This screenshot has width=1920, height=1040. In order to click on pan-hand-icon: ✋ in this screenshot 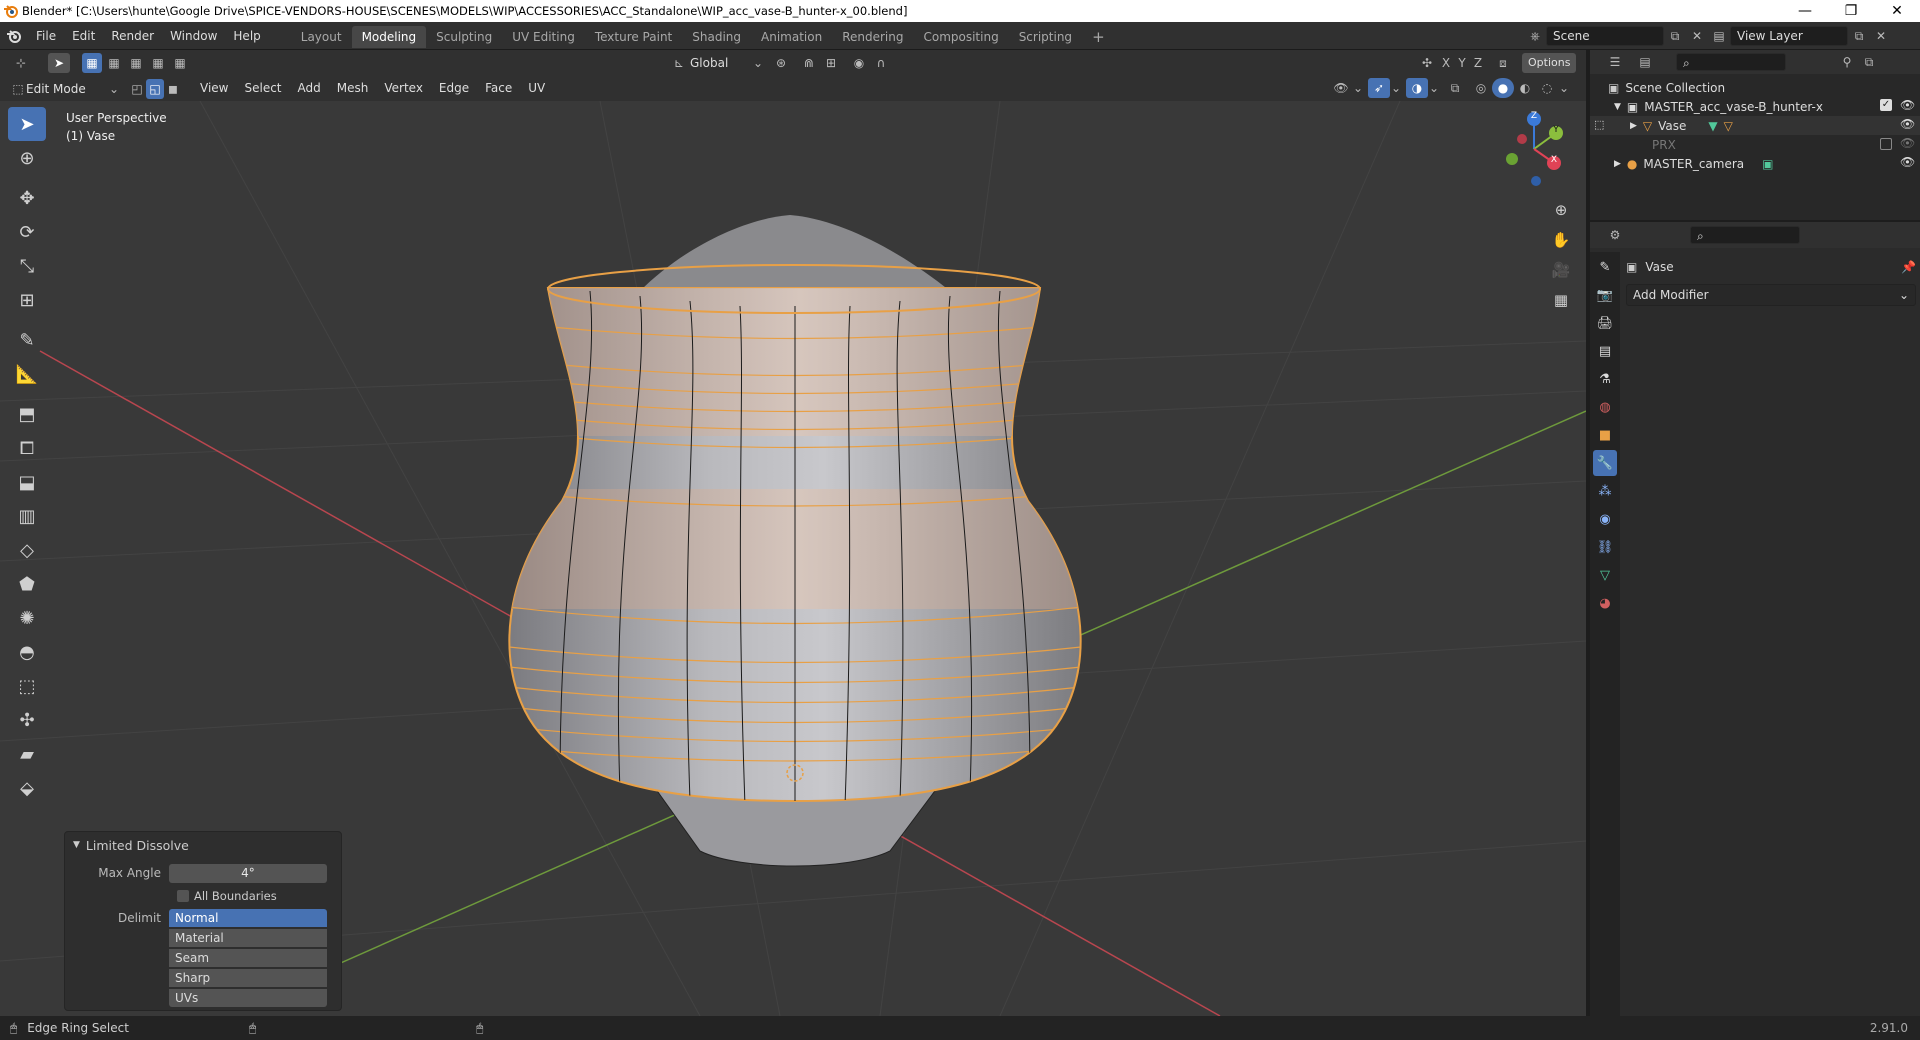, I will do `click(1561, 240)`.